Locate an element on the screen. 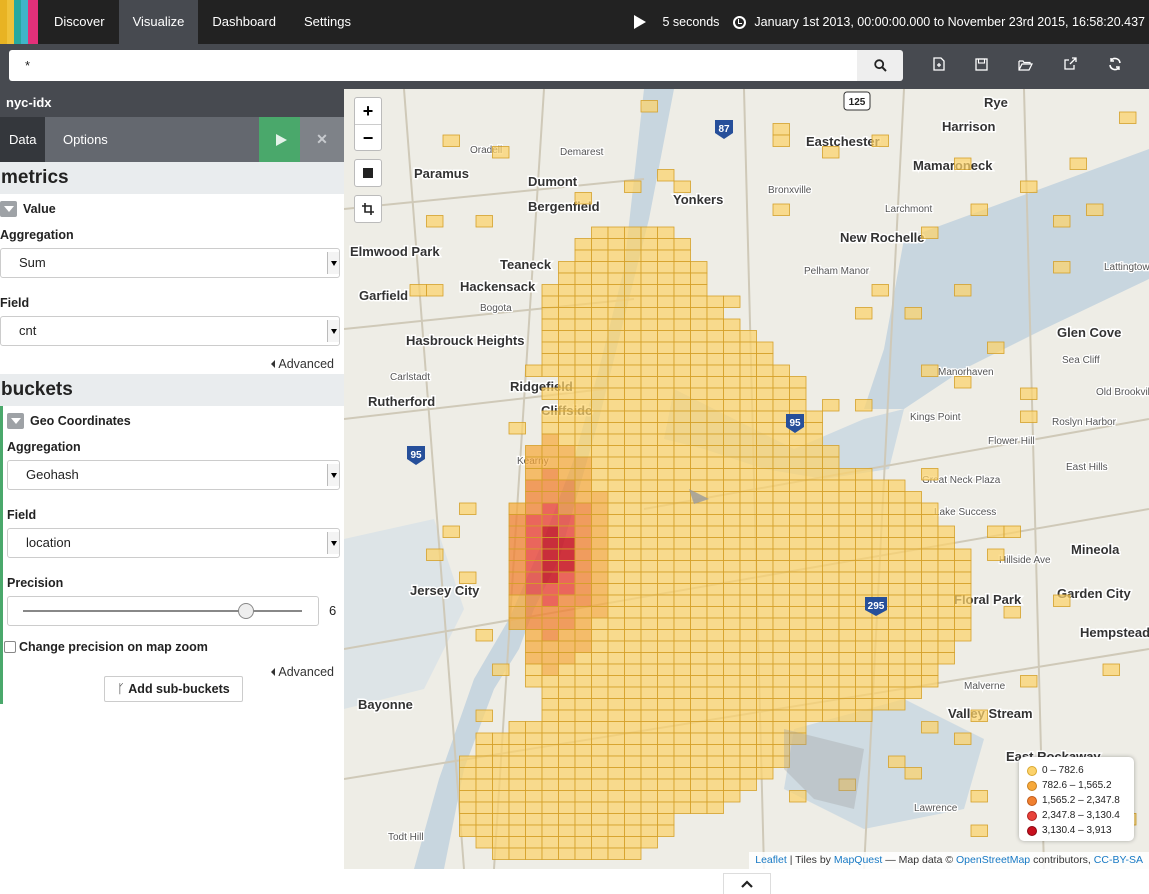  chevron-down-icon is located at coordinates (8, 209).